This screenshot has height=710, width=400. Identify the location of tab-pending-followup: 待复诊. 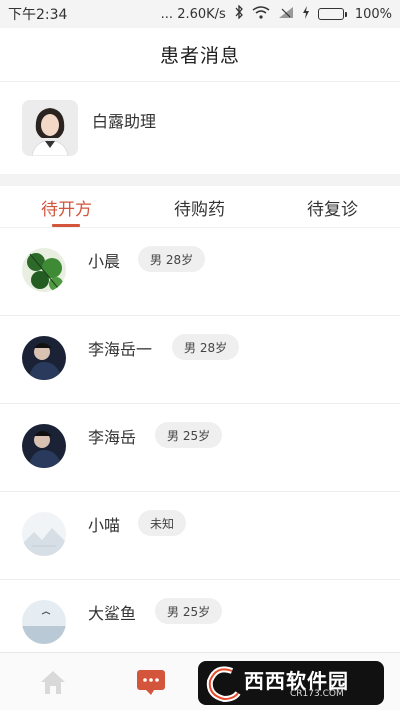
(332, 207).